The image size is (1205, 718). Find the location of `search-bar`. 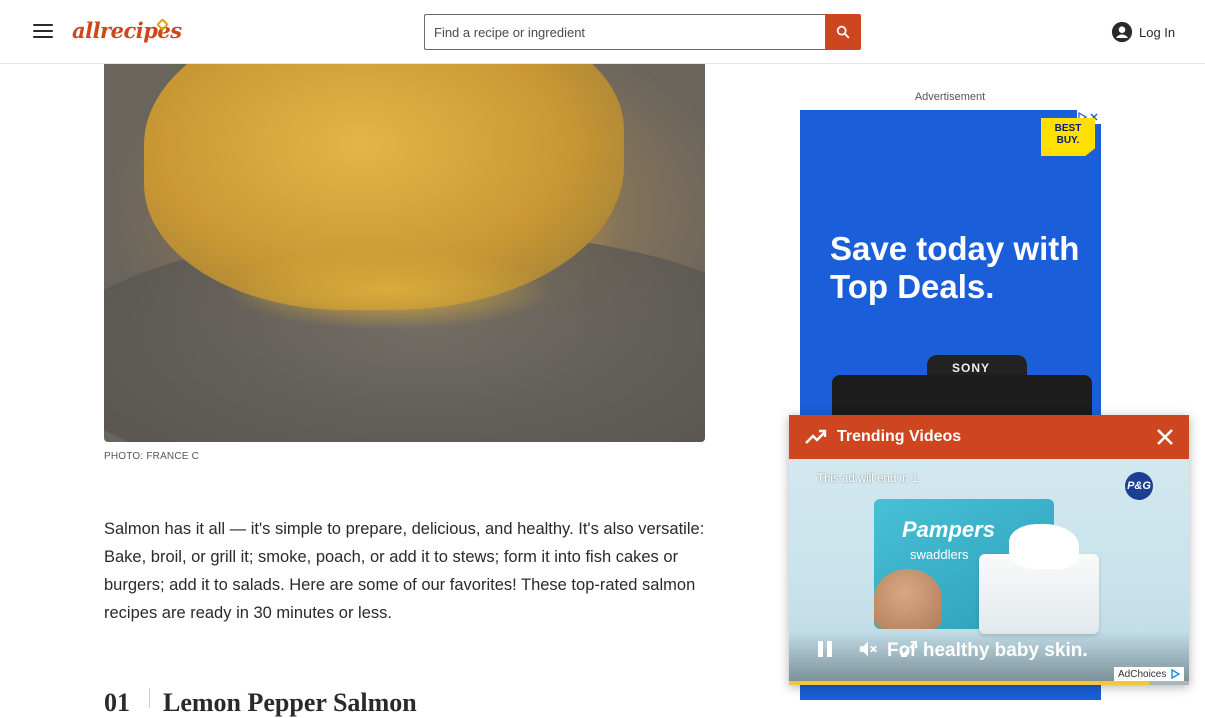

search-bar is located at coordinates (642, 32).